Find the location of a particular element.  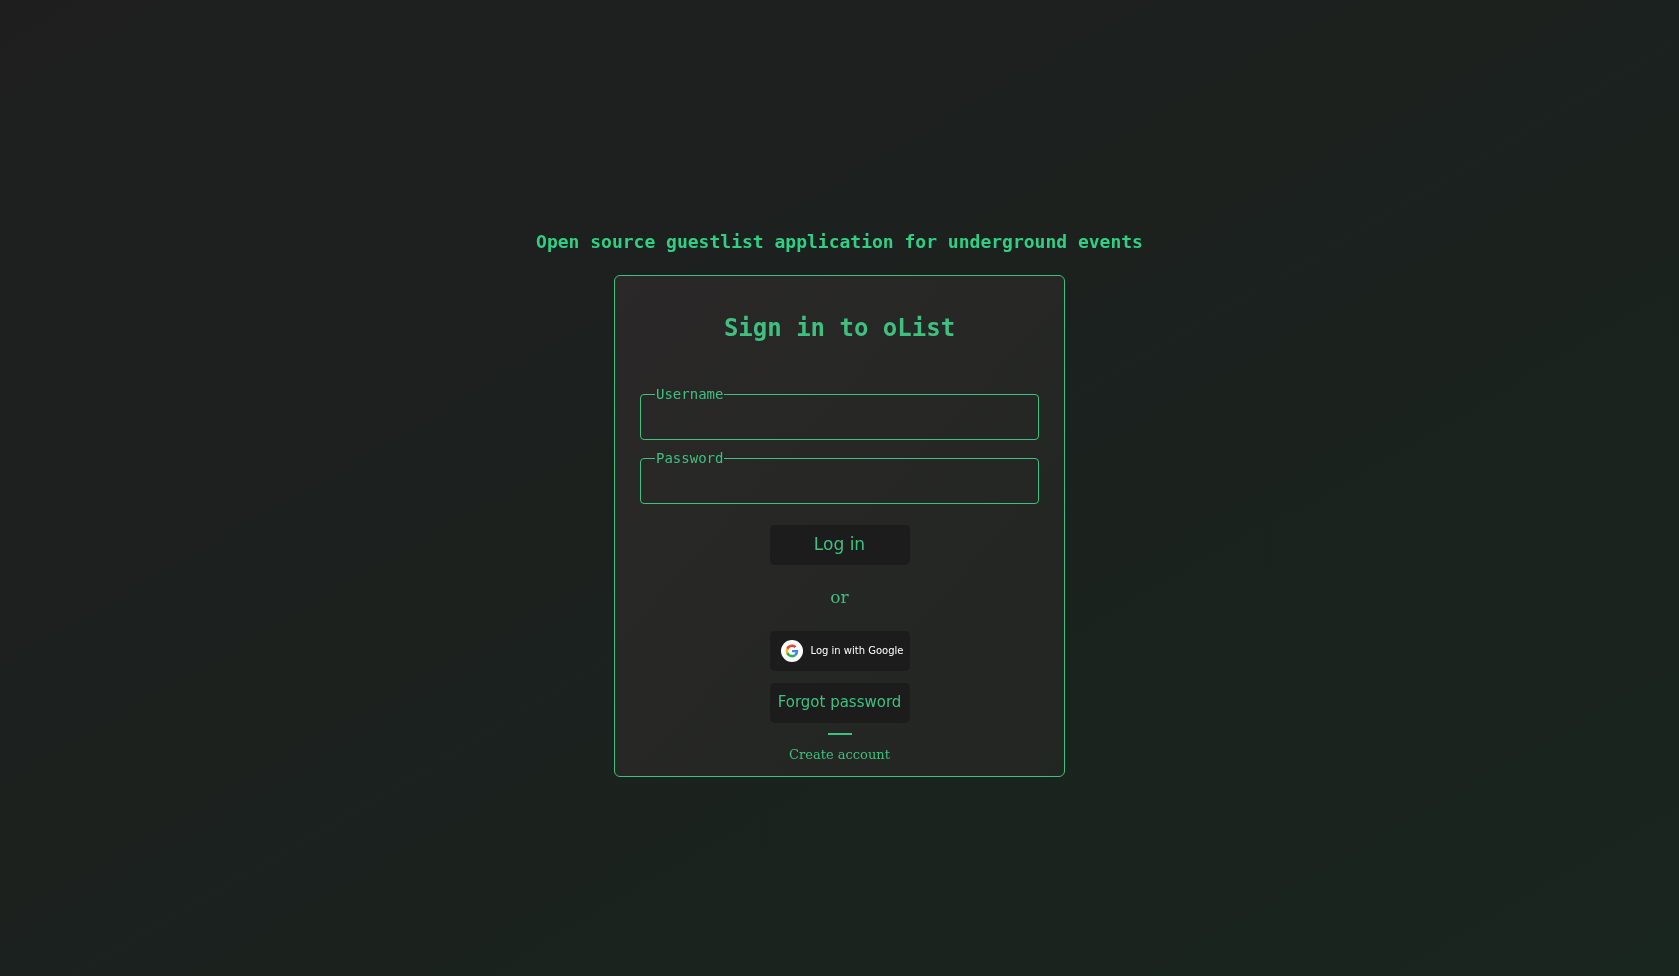

google-login-button: Log in with Google is located at coordinates (839, 650).